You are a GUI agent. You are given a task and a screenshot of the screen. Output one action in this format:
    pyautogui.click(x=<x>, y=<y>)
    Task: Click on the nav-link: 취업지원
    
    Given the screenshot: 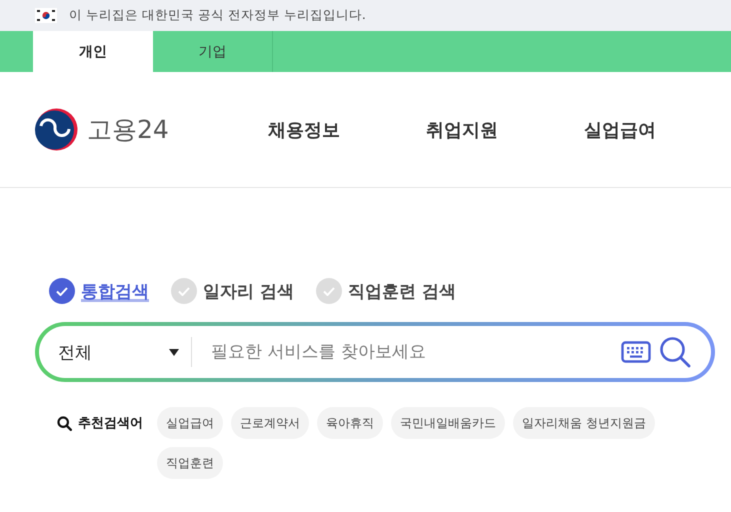 What is the action you would take?
    pyautogui.click(x=462, y=130)
    